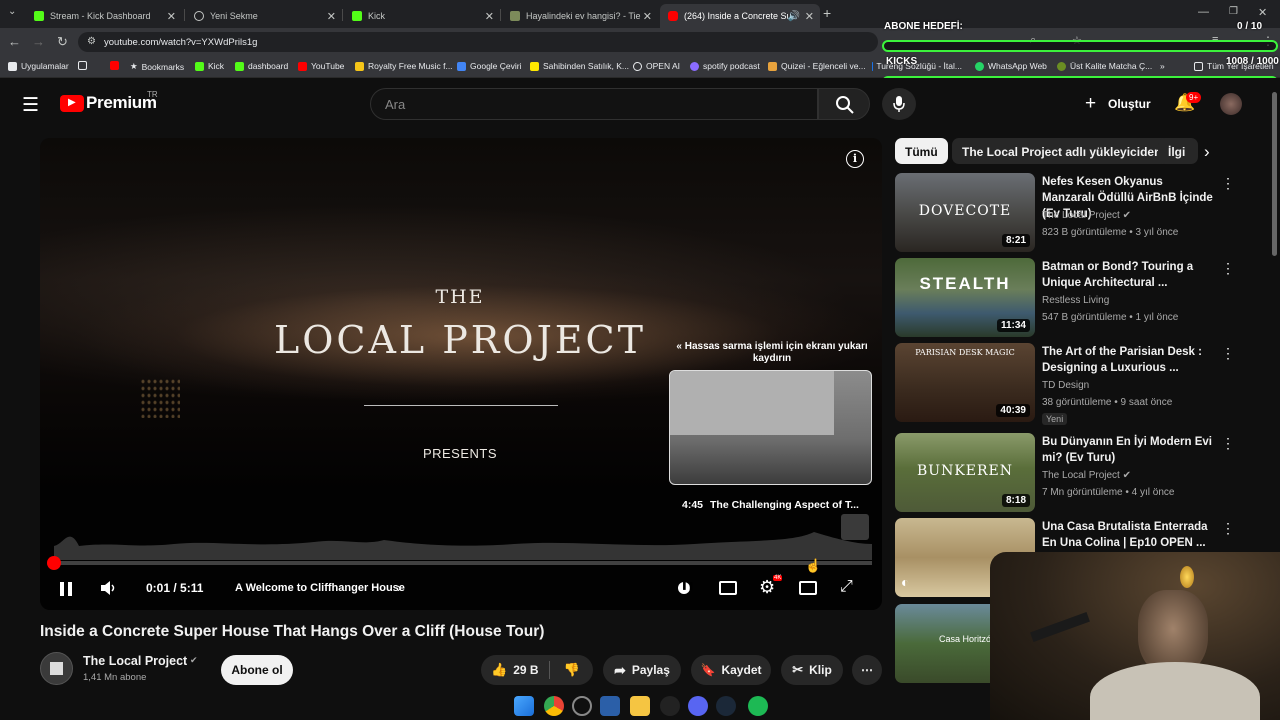 The width and height of the screenshot is (1280, 720). I want to click on store-icon, so click(610, 706).